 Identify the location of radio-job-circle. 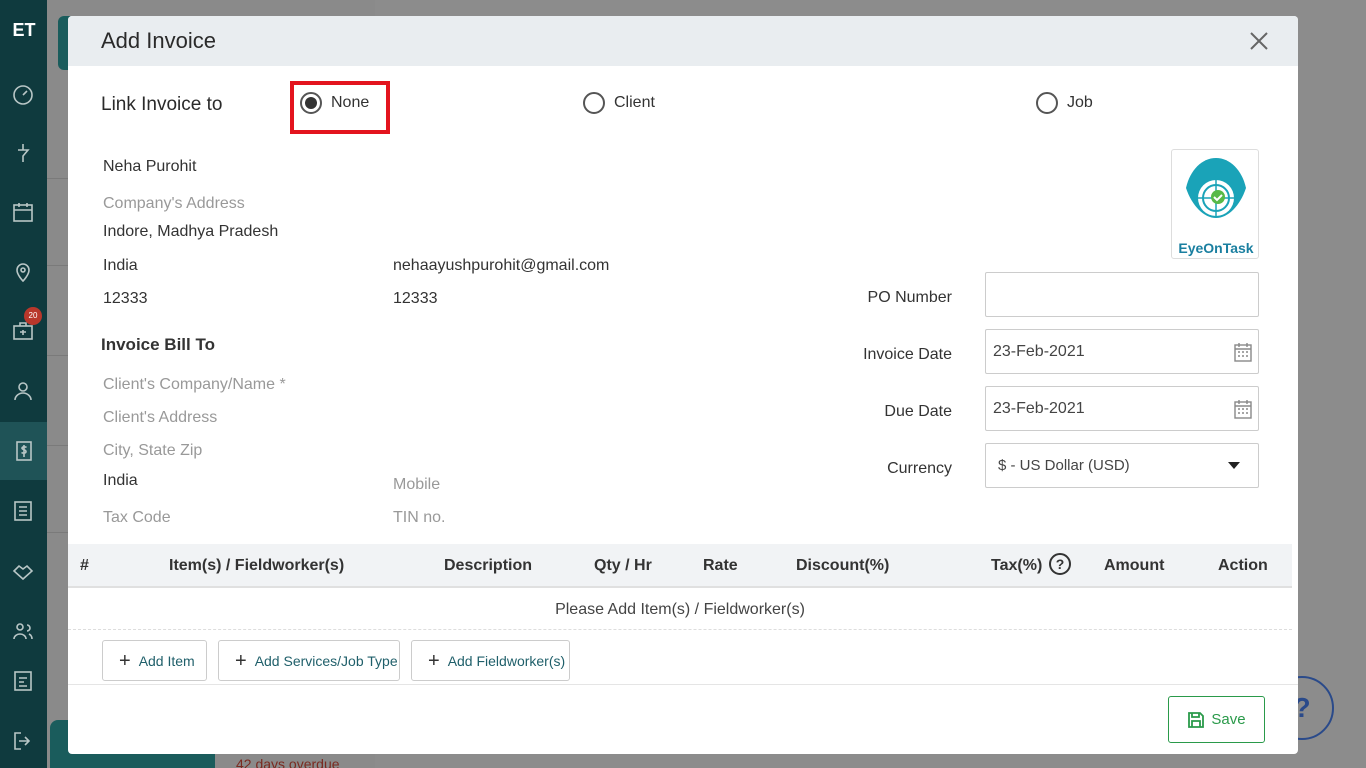
(1047, 103).